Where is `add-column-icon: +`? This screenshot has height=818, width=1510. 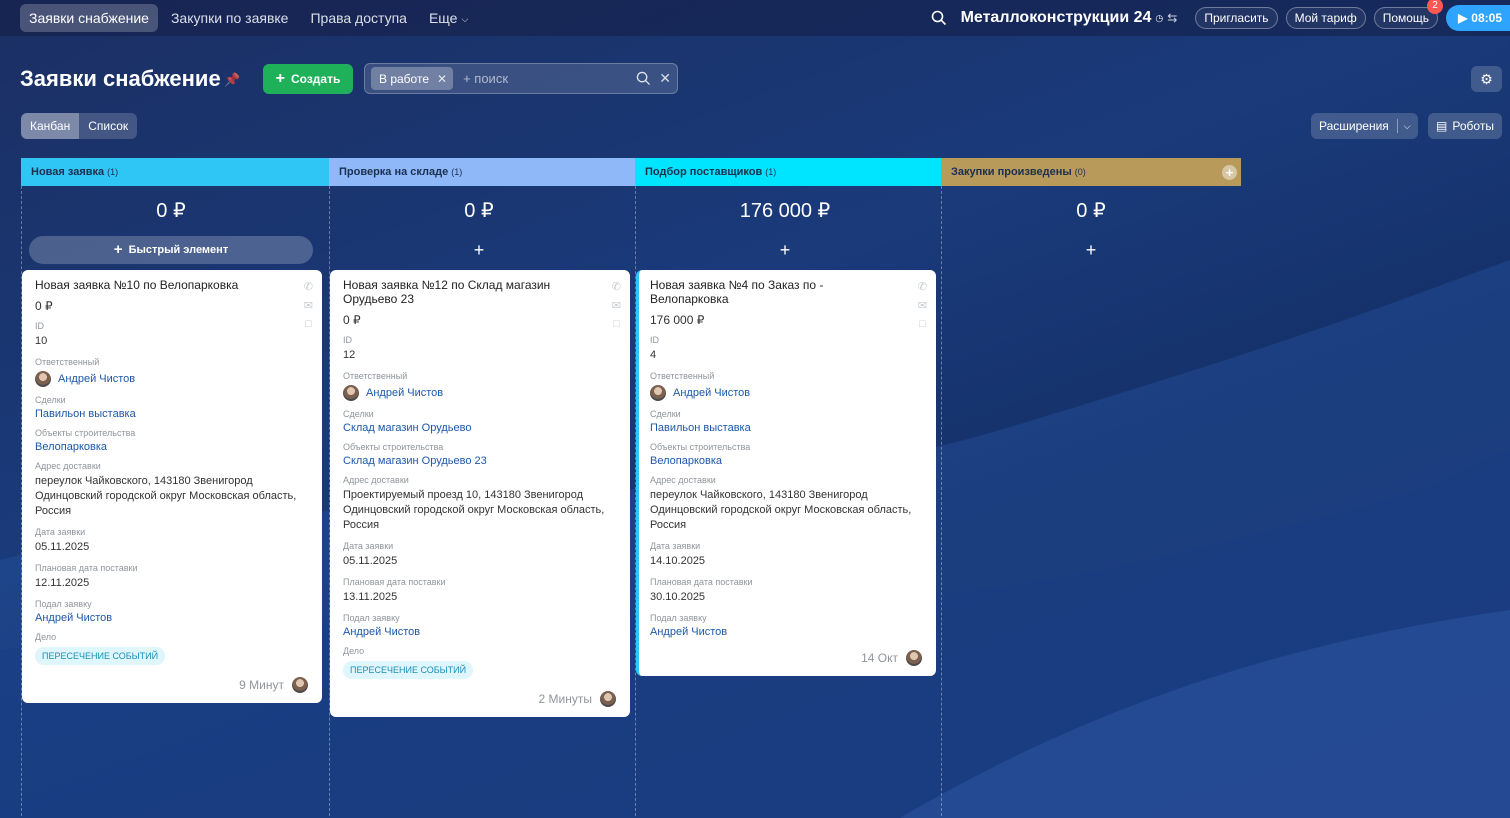
add-column-icon: + is located at coordinates (1229, 172).